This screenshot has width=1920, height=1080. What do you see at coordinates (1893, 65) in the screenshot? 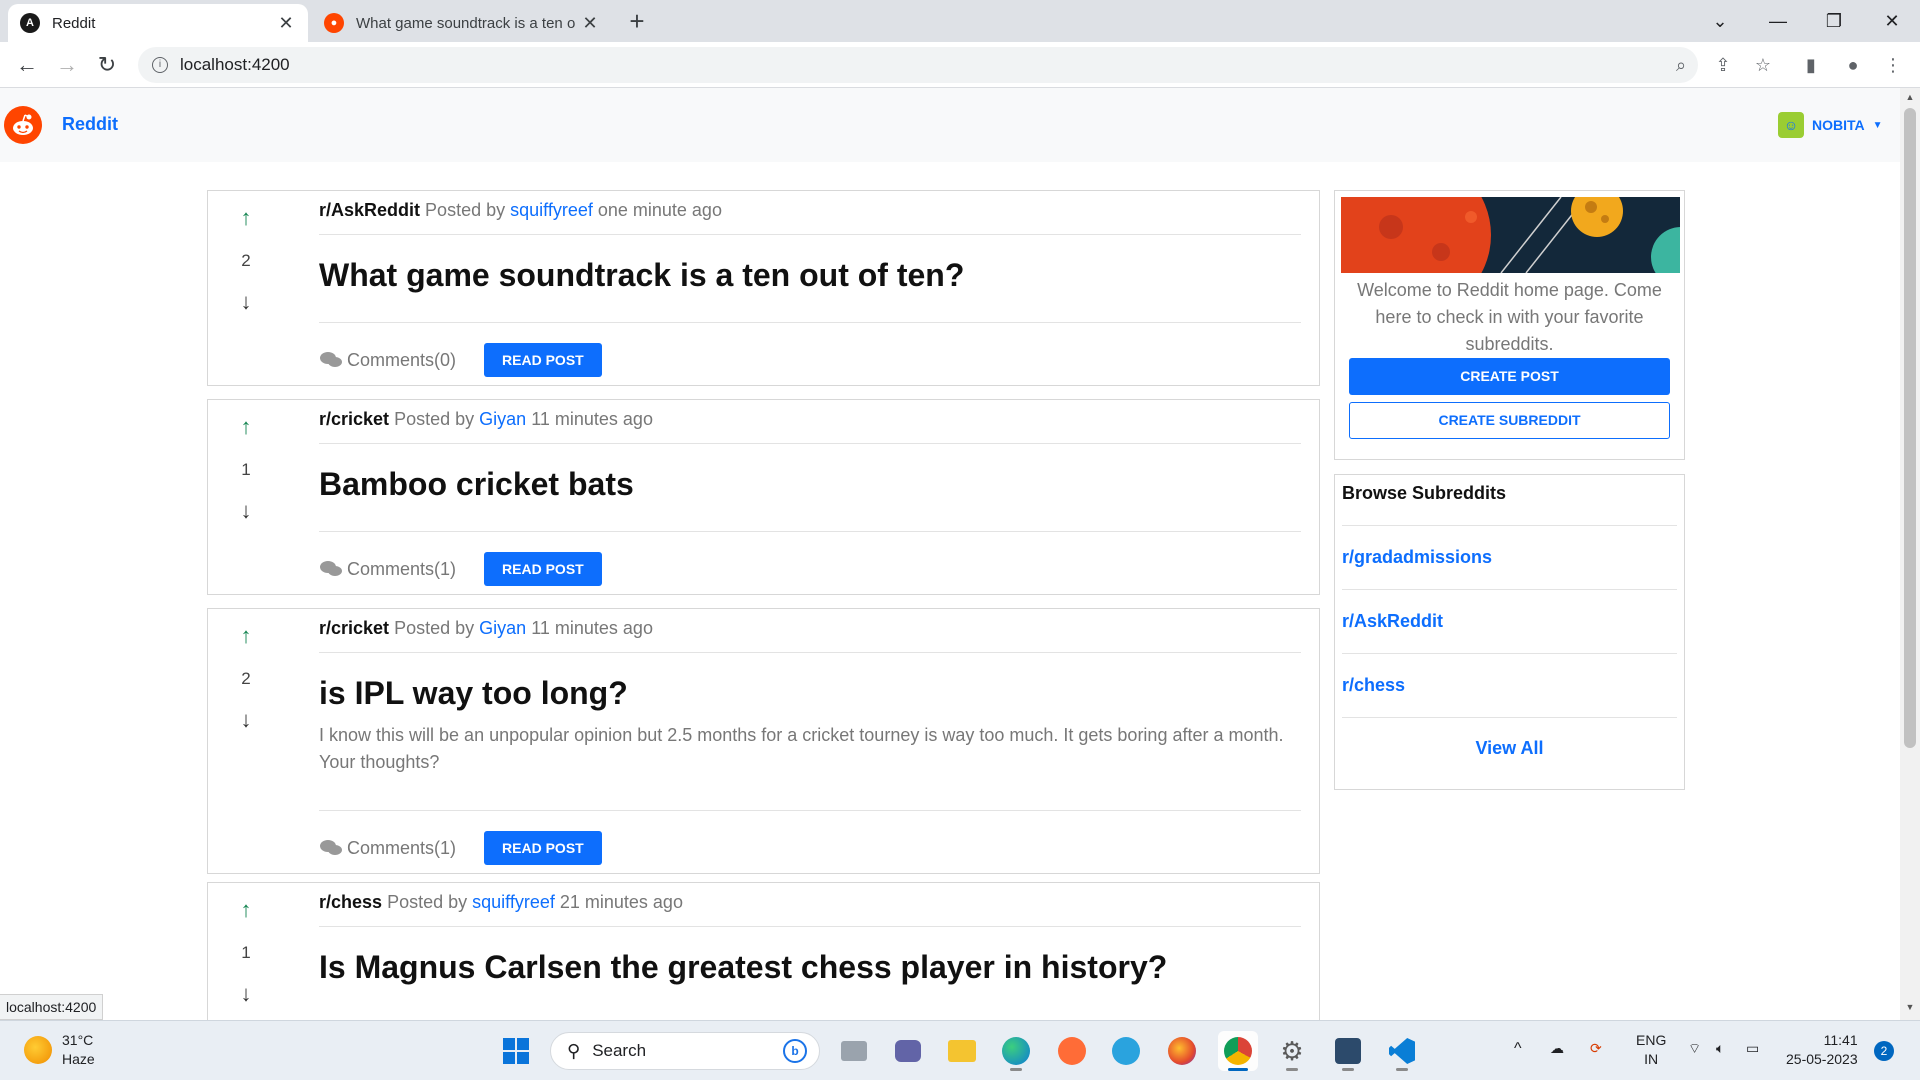
I see `menu-icon: ⋮` at bounding box center [1893, 65].